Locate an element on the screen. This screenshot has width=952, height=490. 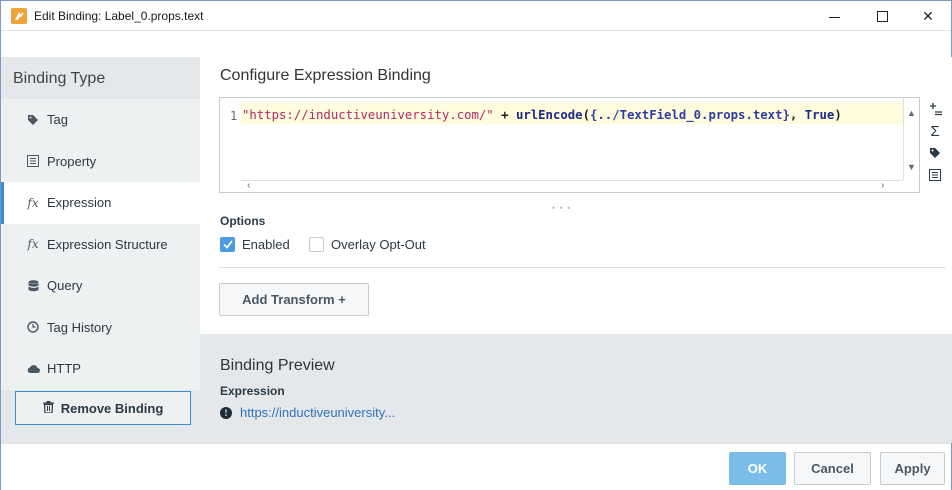
sidebar-item-tag-history: Tag History is located at coordinates (100, 327).